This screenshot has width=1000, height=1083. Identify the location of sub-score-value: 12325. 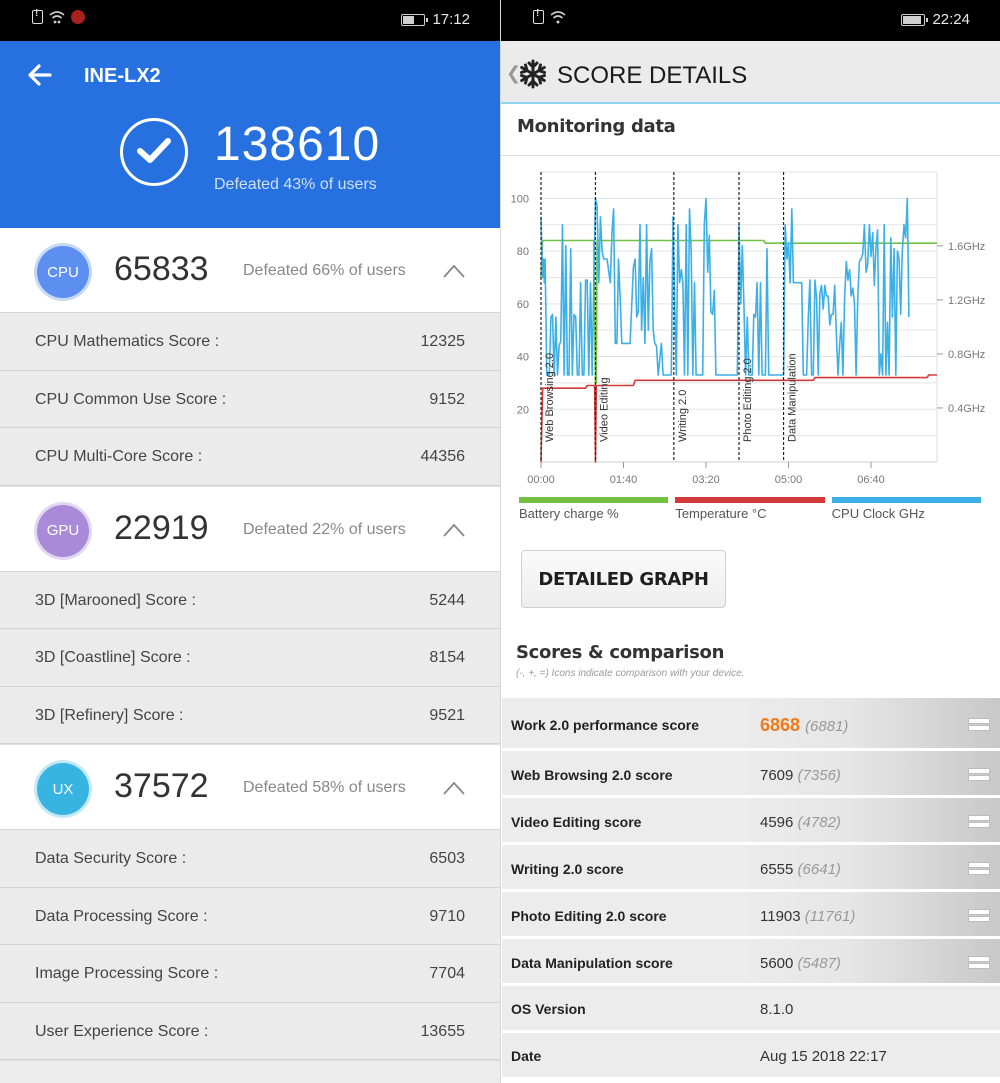
(443, 341).